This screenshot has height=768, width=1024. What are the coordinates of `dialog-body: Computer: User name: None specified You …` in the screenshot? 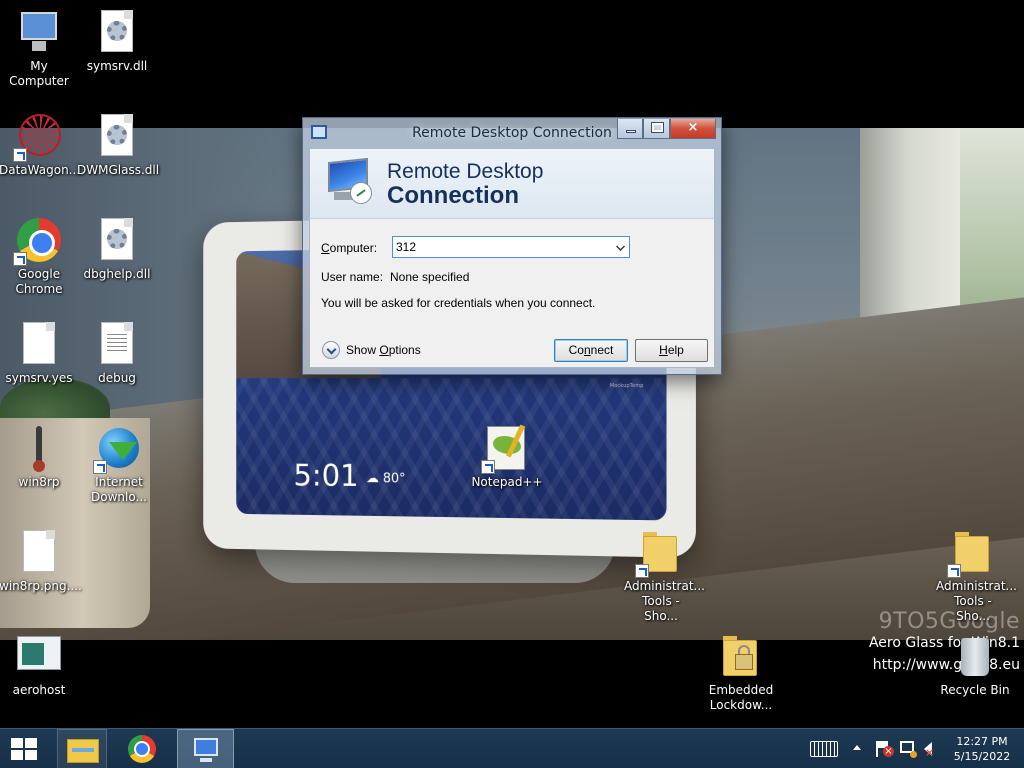 It's located at (512, 293).